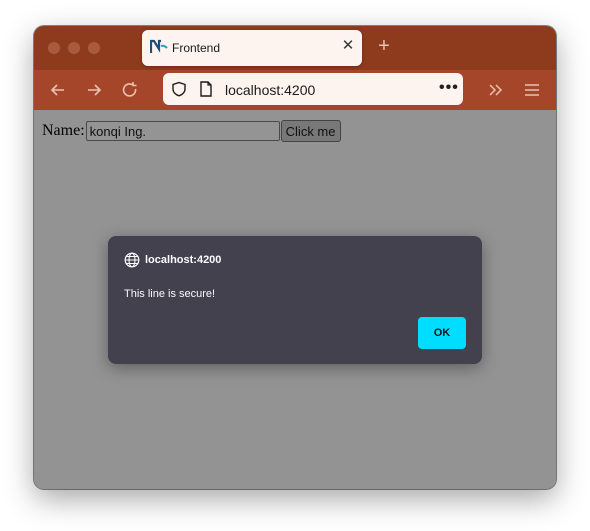 The image size is (590, 531). What do you see at coordinates (58, 90) in the screenshot?
I see `back-icon` at bounding box center [58, 90].